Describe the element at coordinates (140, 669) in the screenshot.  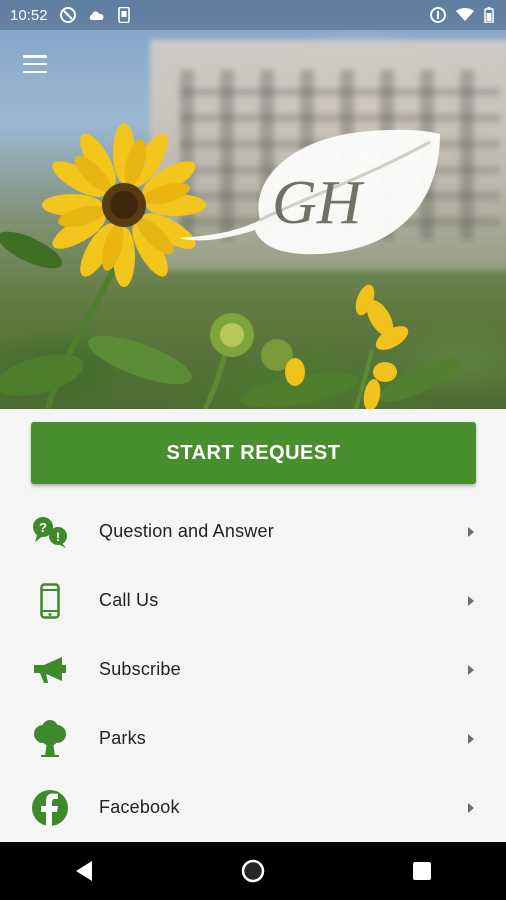
I see `menu-item-label: Subscribe` at that location.